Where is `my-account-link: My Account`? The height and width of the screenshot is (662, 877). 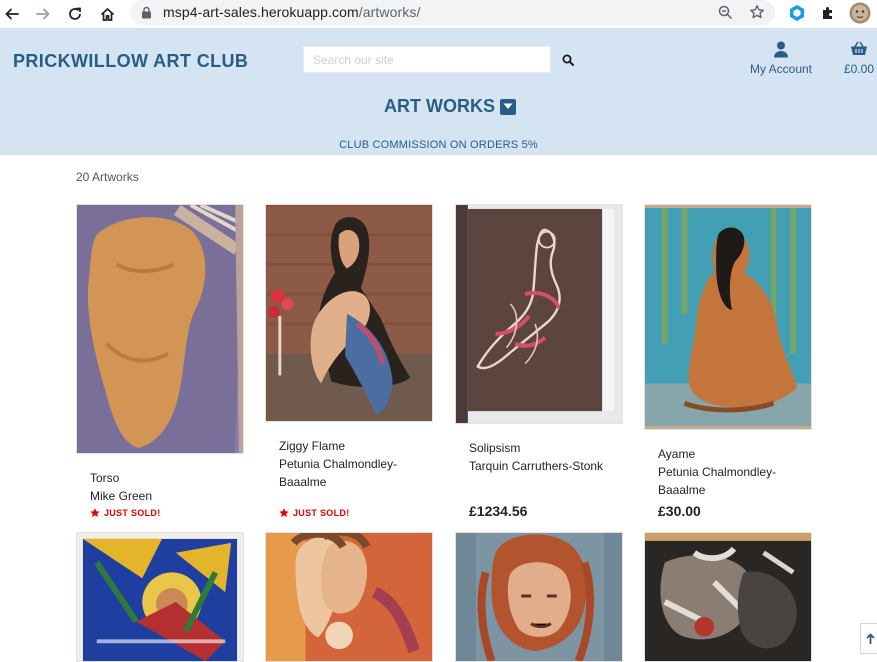 my-account-link: My Account is located at coordinates (781, 58).